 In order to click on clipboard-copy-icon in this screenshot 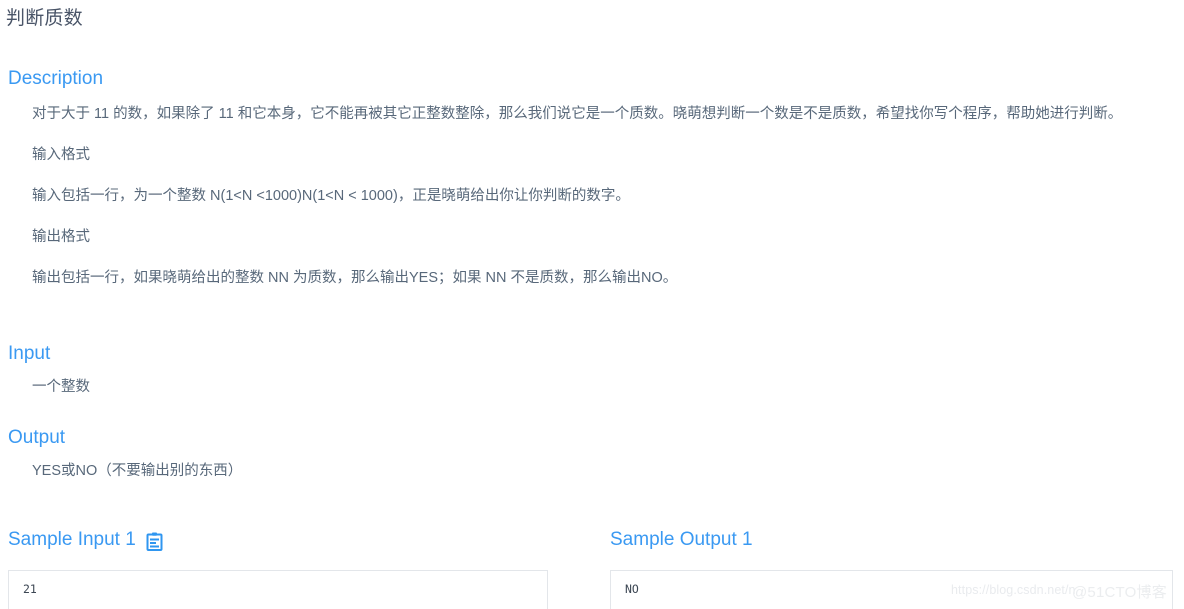, I will do `click(154, 541)`.